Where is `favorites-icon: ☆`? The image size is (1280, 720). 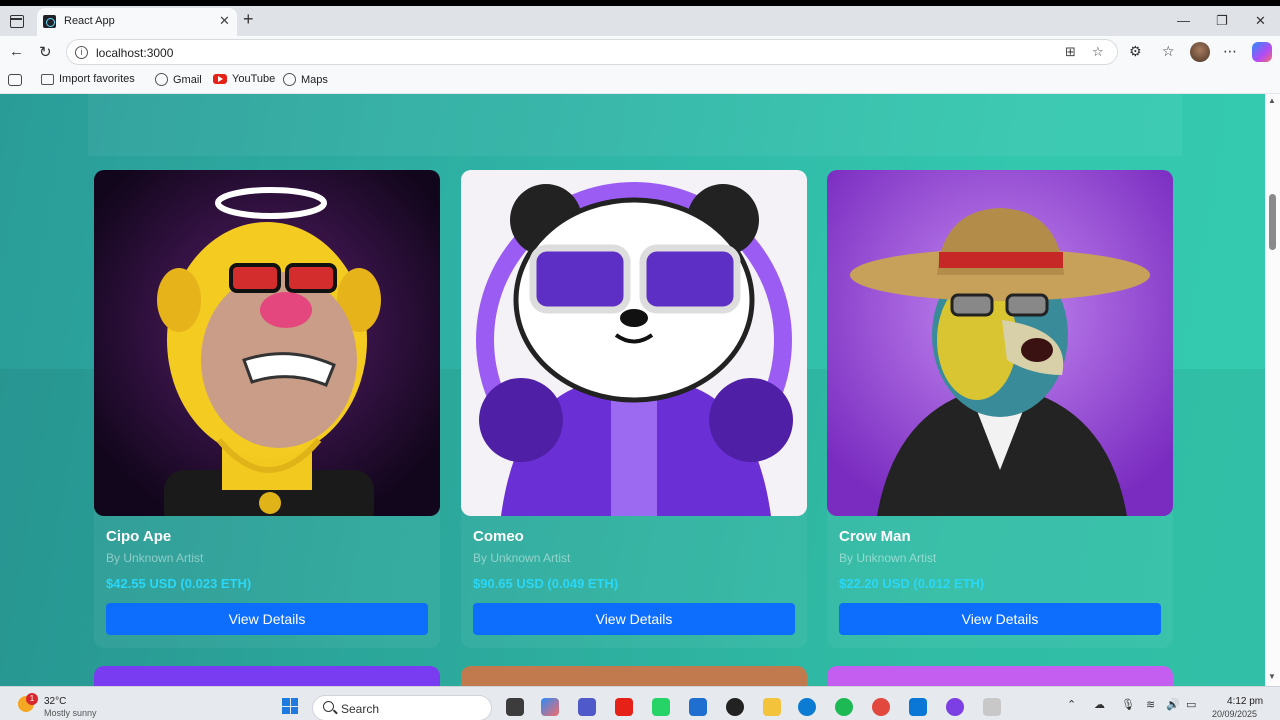 favorites-icon: ☆ is located at coordinates (1168, 51).